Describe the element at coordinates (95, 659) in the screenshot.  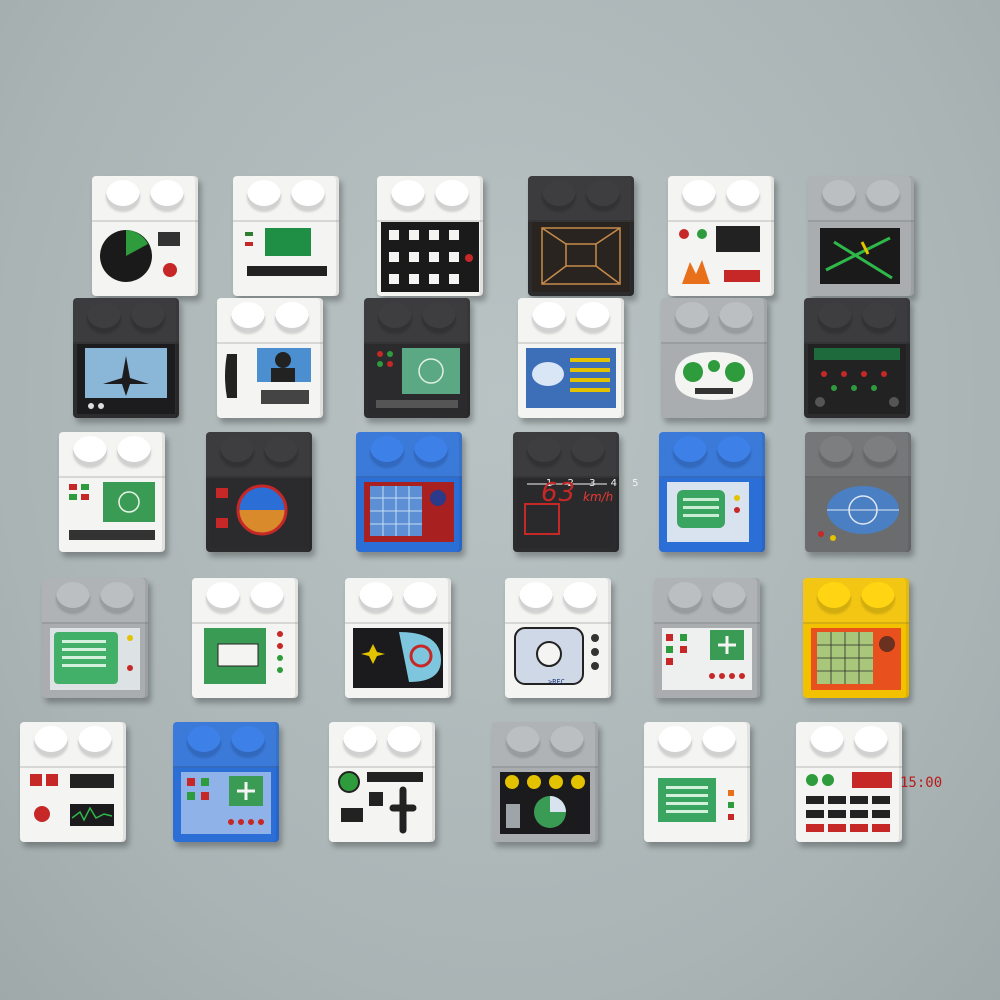
I see `text-monitor-icon` at that location.